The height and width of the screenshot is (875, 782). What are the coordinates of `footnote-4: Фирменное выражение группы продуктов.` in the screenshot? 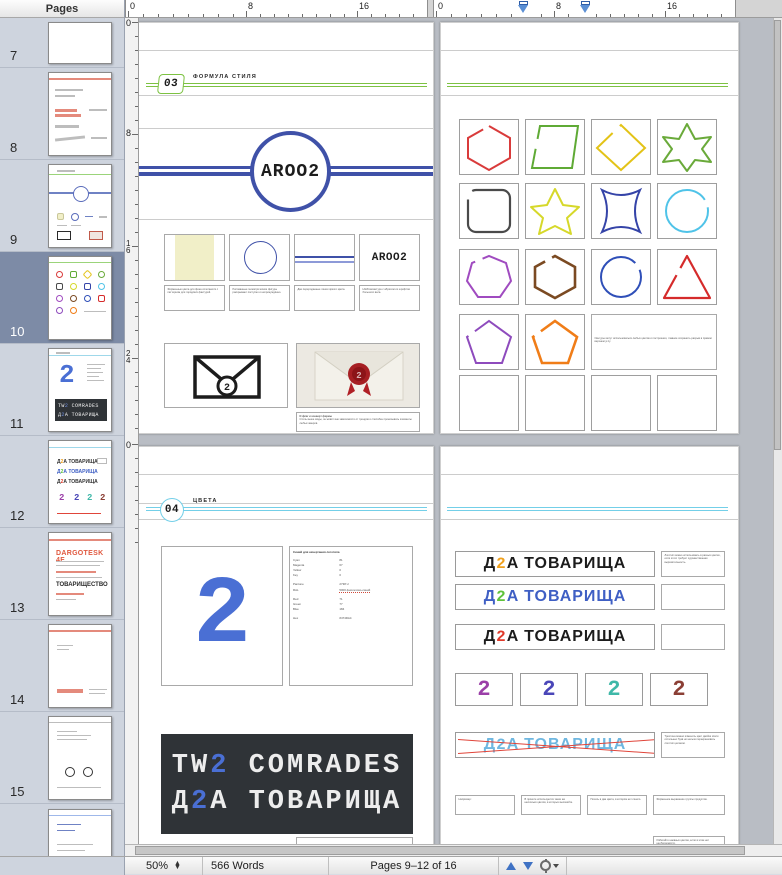 It's located at (689, 805).